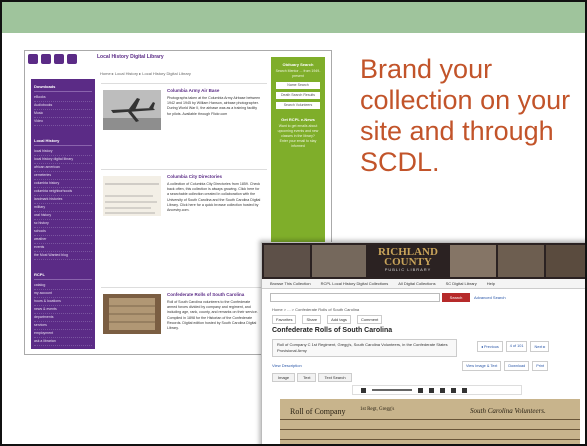 The image size is (587, 446). I want to click on menu-item-browse: Browse This Collection, so click(290, 283).